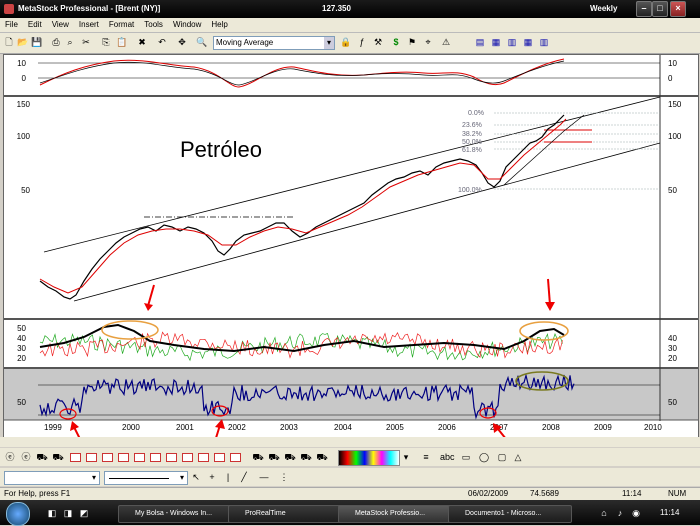 The width and height of the screenshot is (700, 526). I want to click on layout-icon: ▤, so click(480, 42).